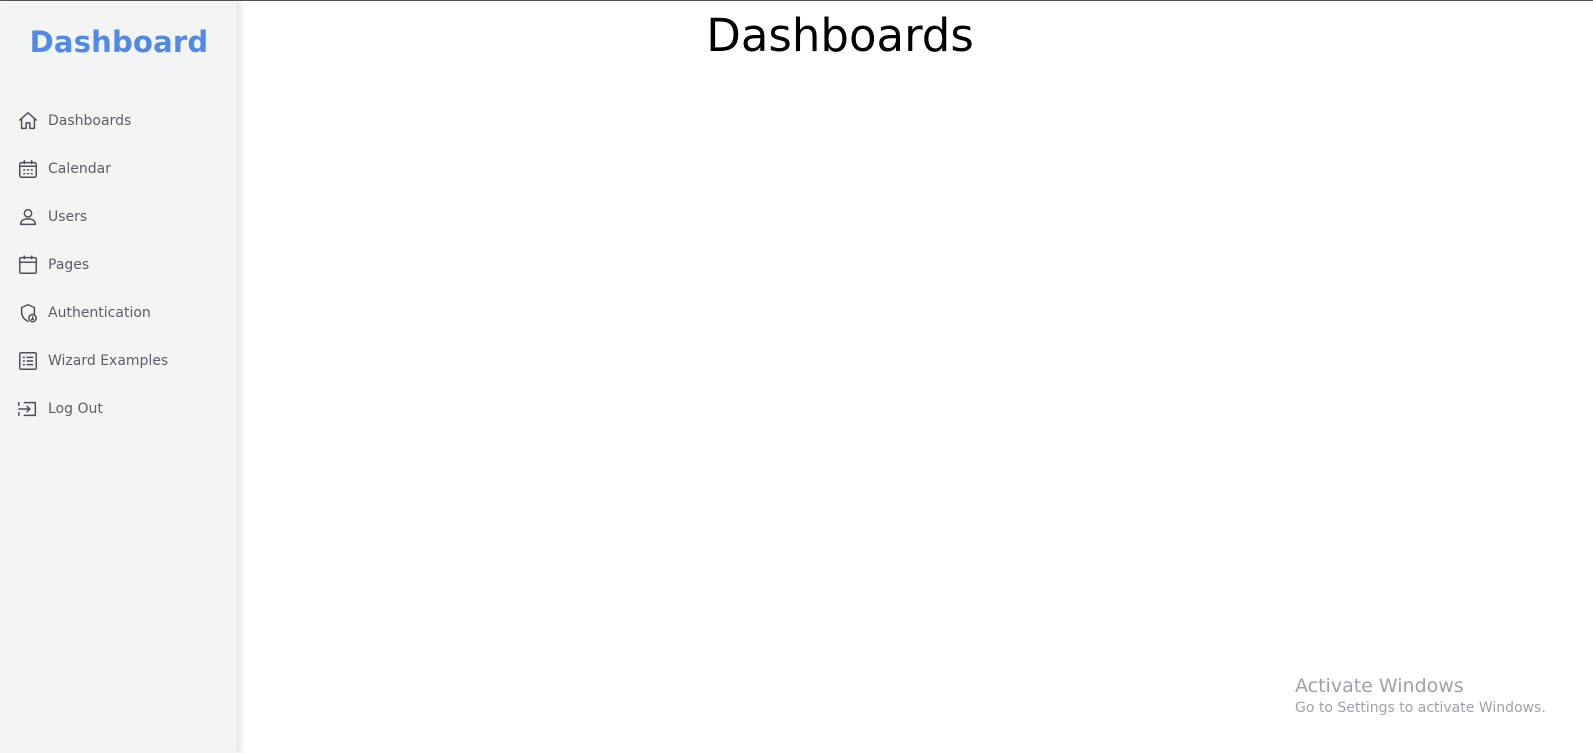  I want to click on watermark-subtitle: Go to Settings to activate Windows., so click(1420, 708).